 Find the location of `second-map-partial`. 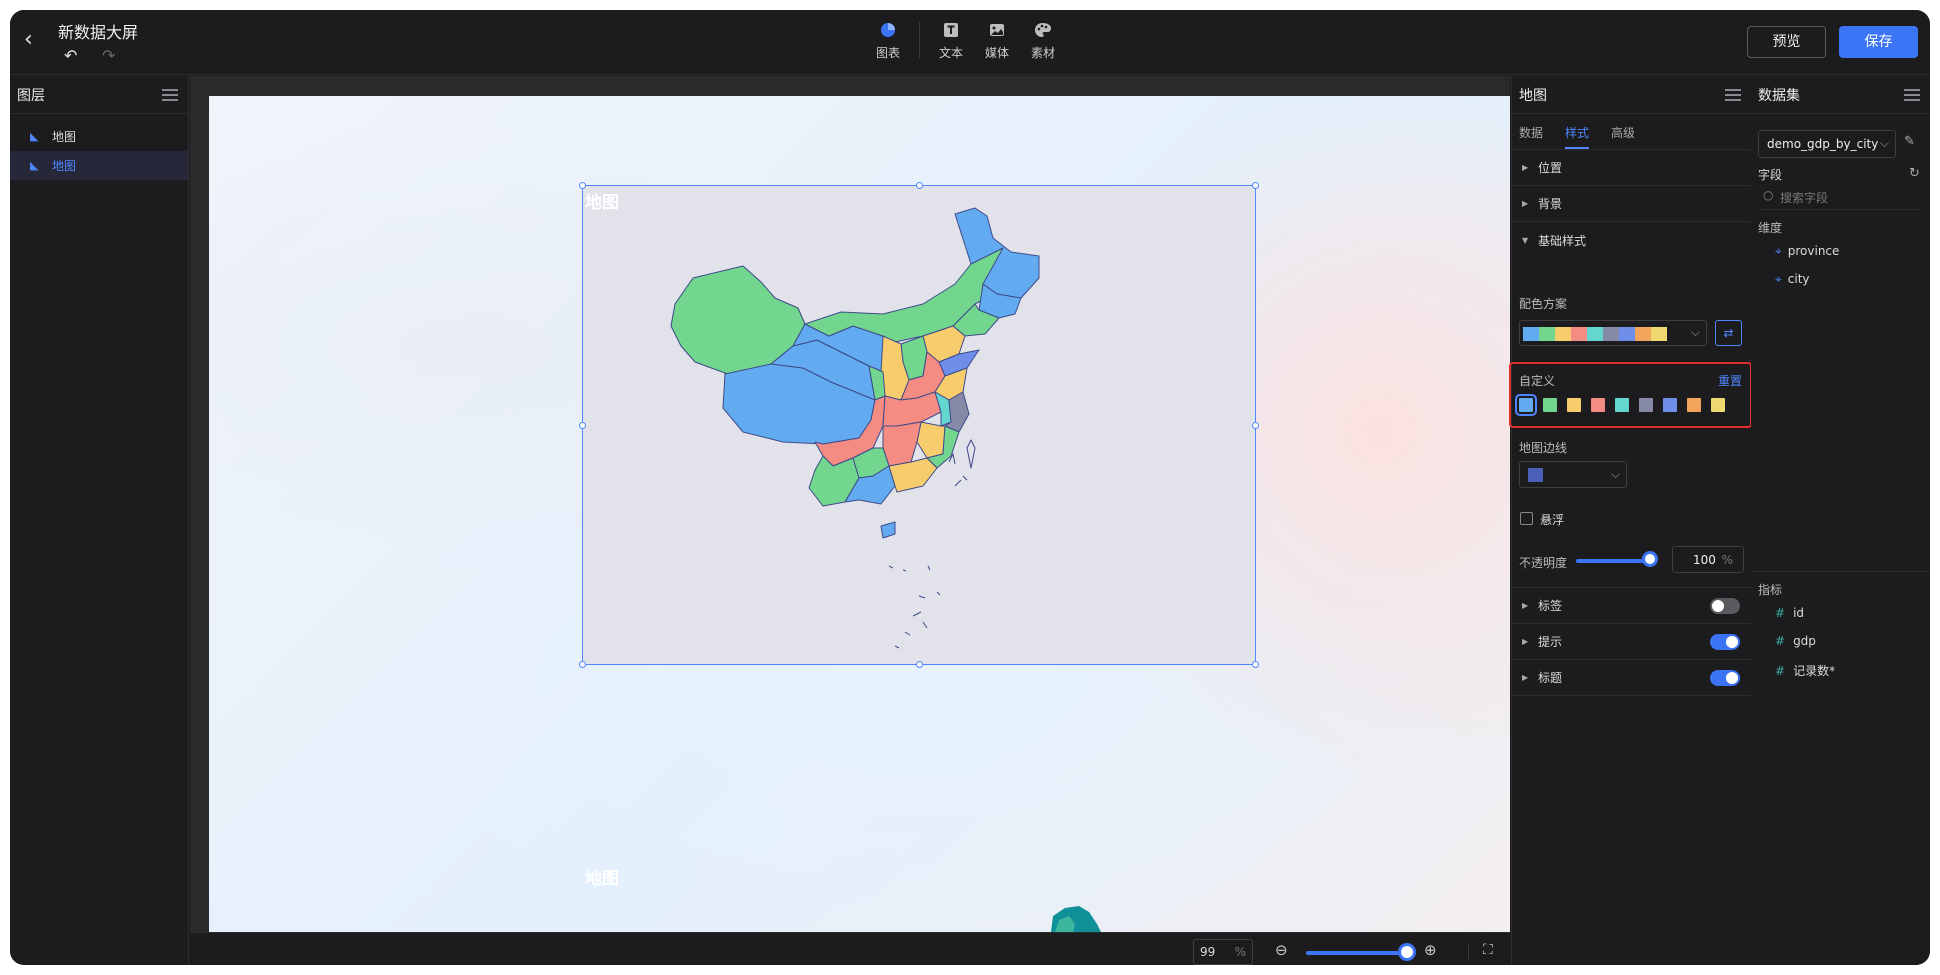

second-map-partial is located at coordinates (1075, 917).